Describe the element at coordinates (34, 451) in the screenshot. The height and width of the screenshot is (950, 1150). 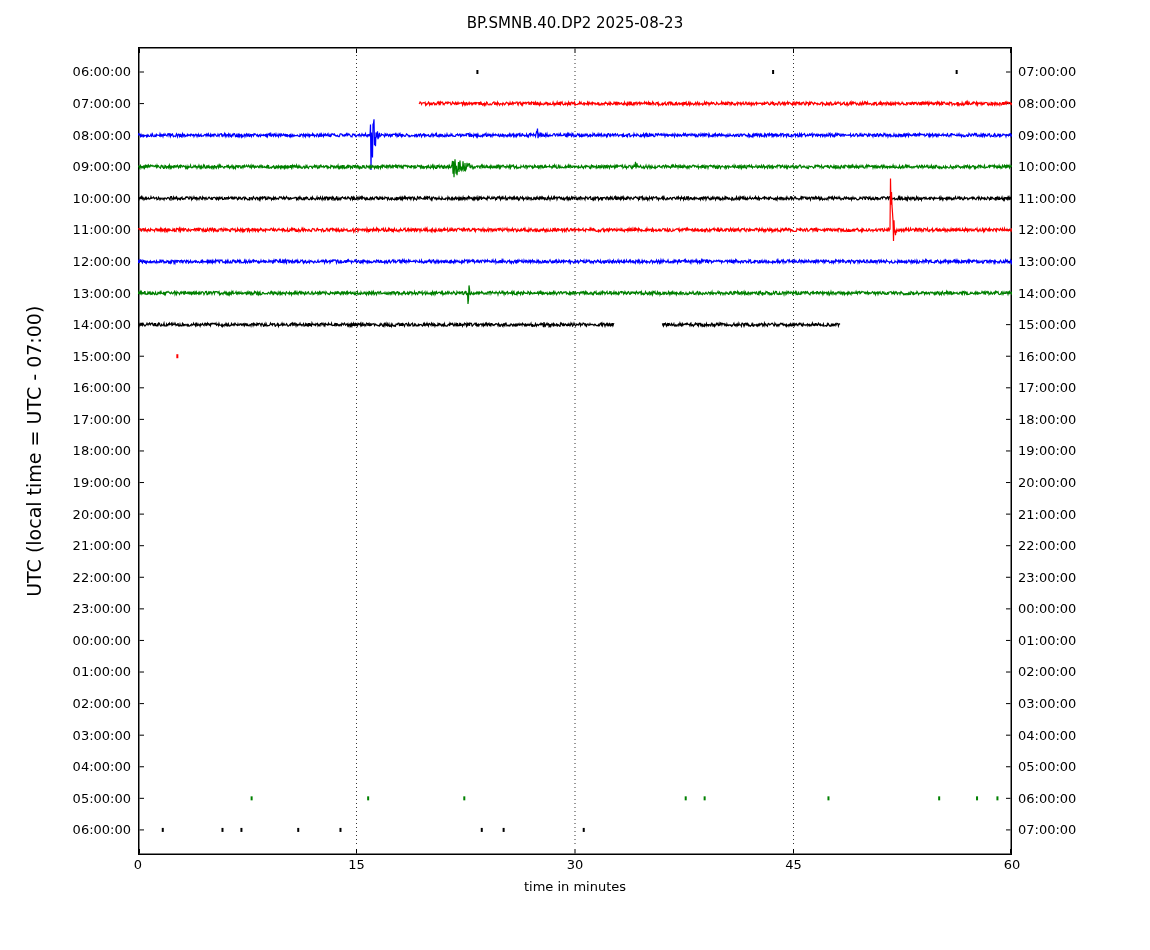
I see `y-axis-label: UTC (local time = UTC - 07:00)` at that location.